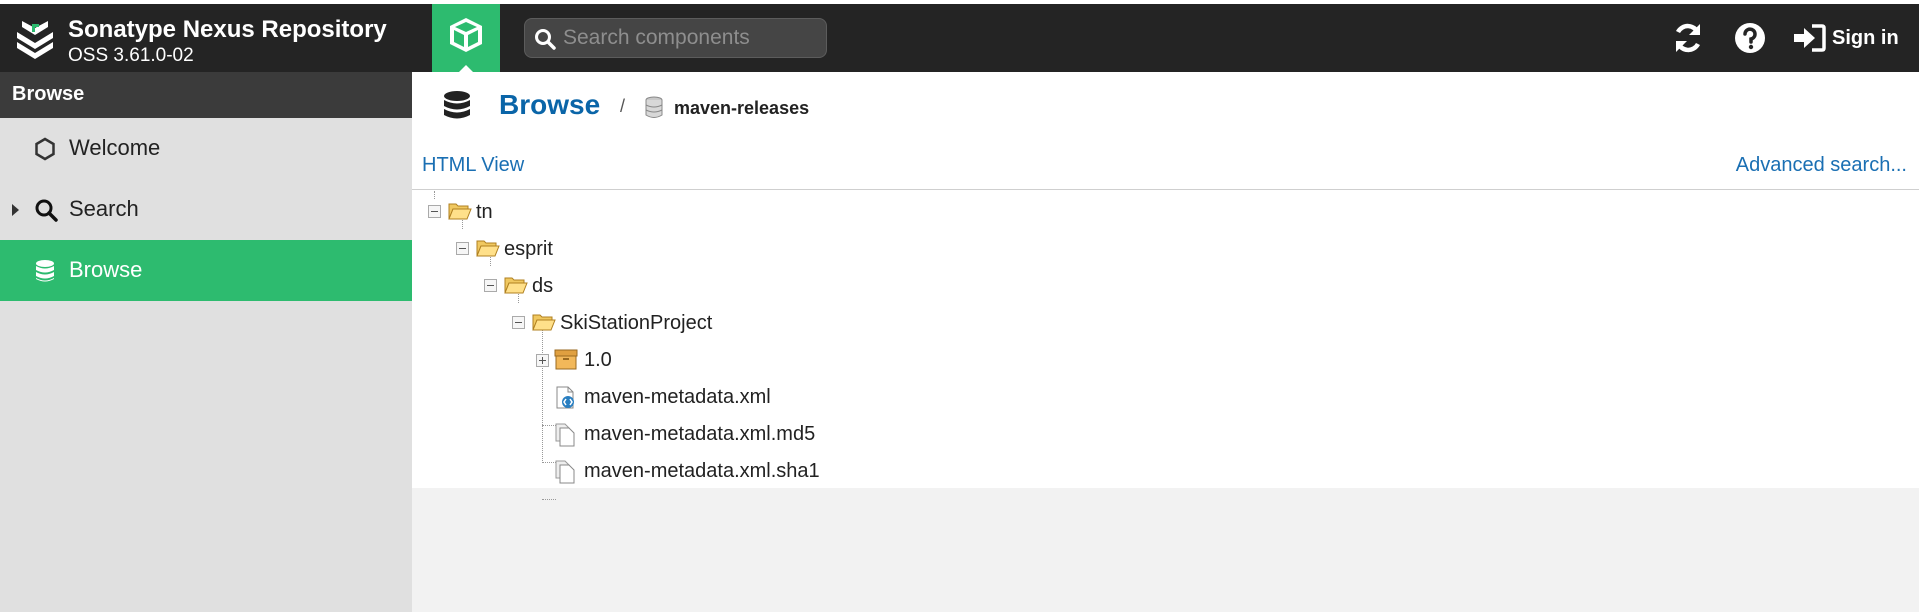 This screenshot has width=1919, height=612. Describe the element at coordinates (566, 359) in the screenshot. I see `package-icon` at that location.